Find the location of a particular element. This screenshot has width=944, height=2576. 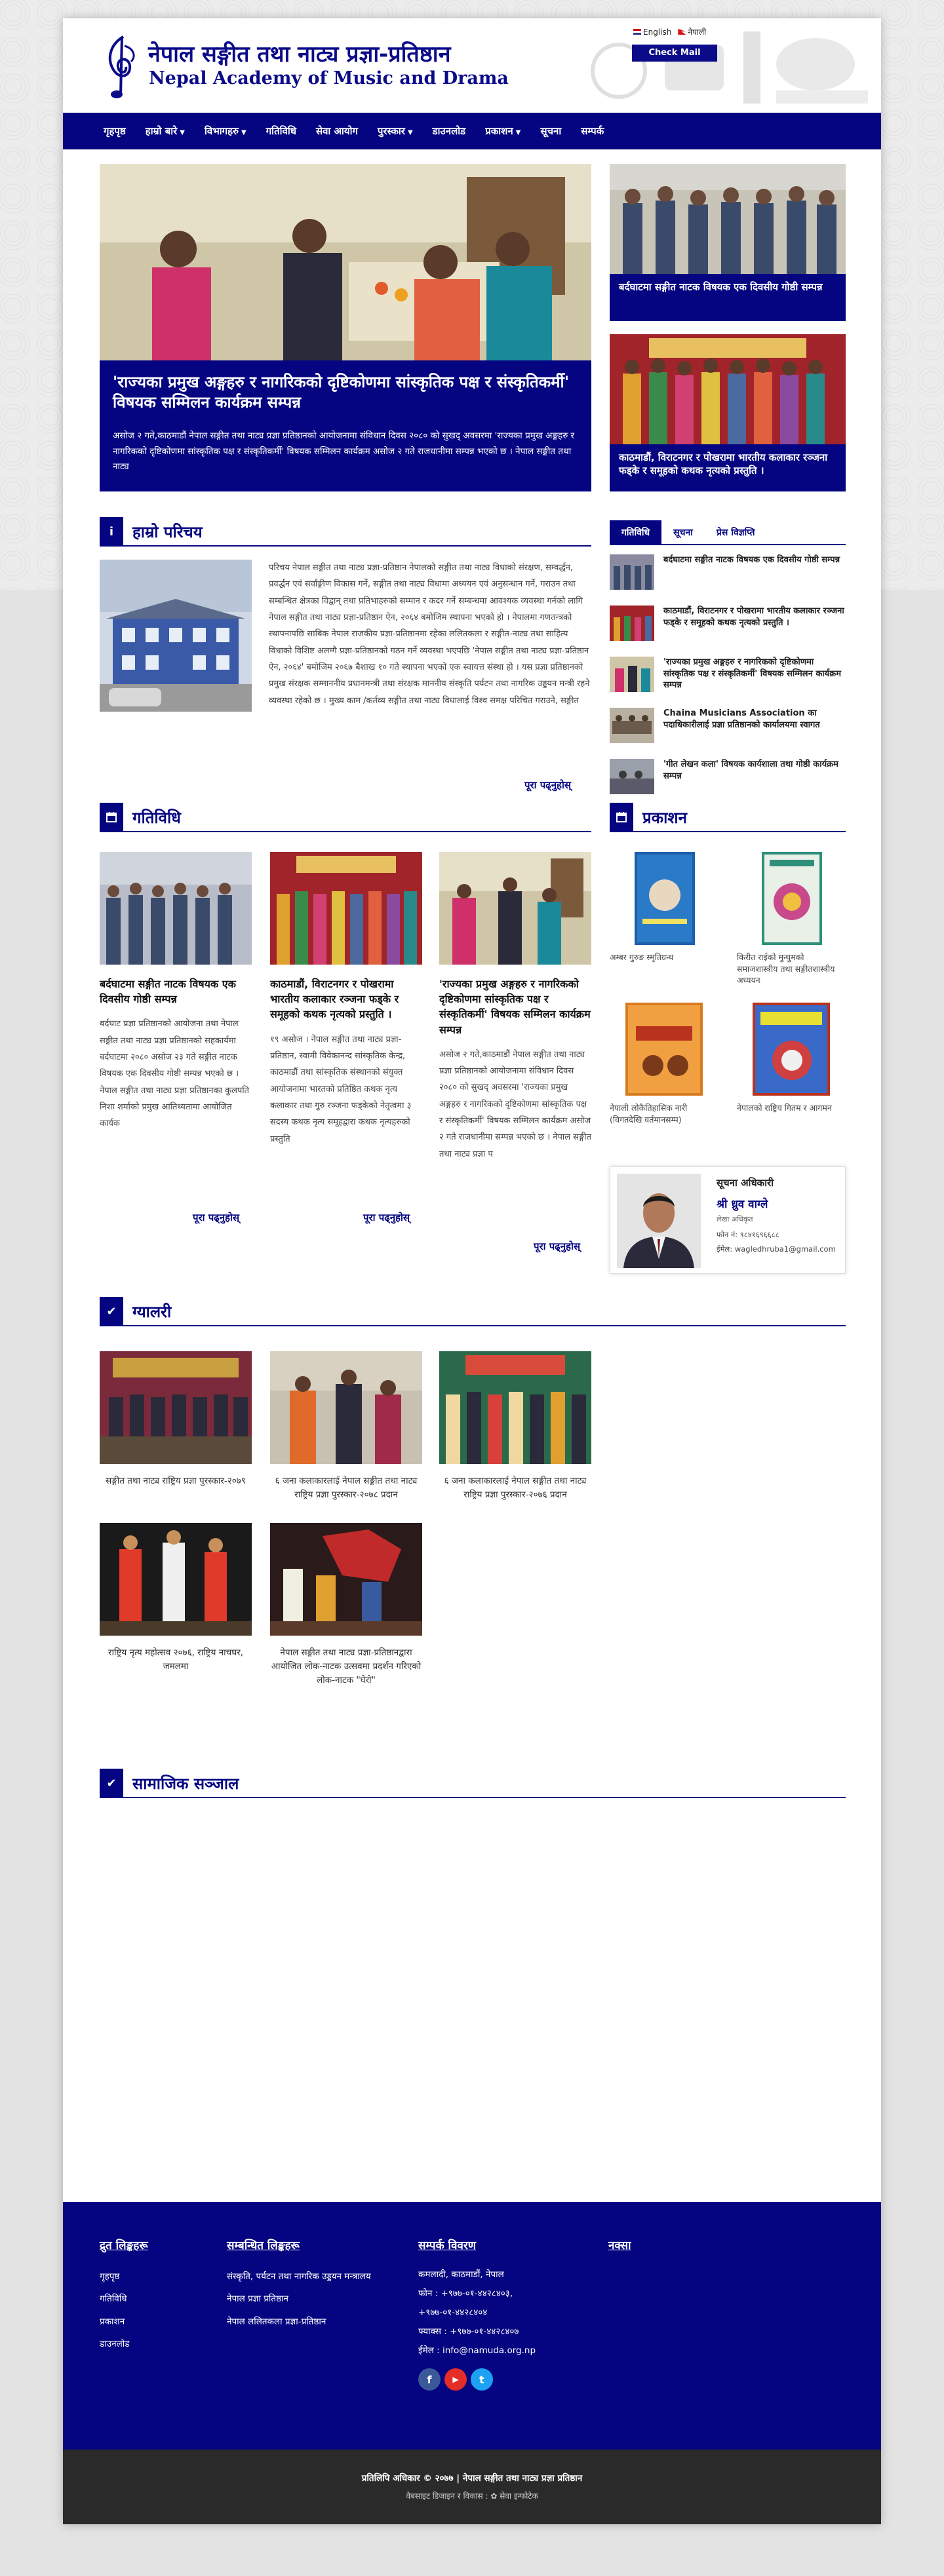

contact-email: ईमेल : info@namuda.org.np is located at coordinates (477, 2350).